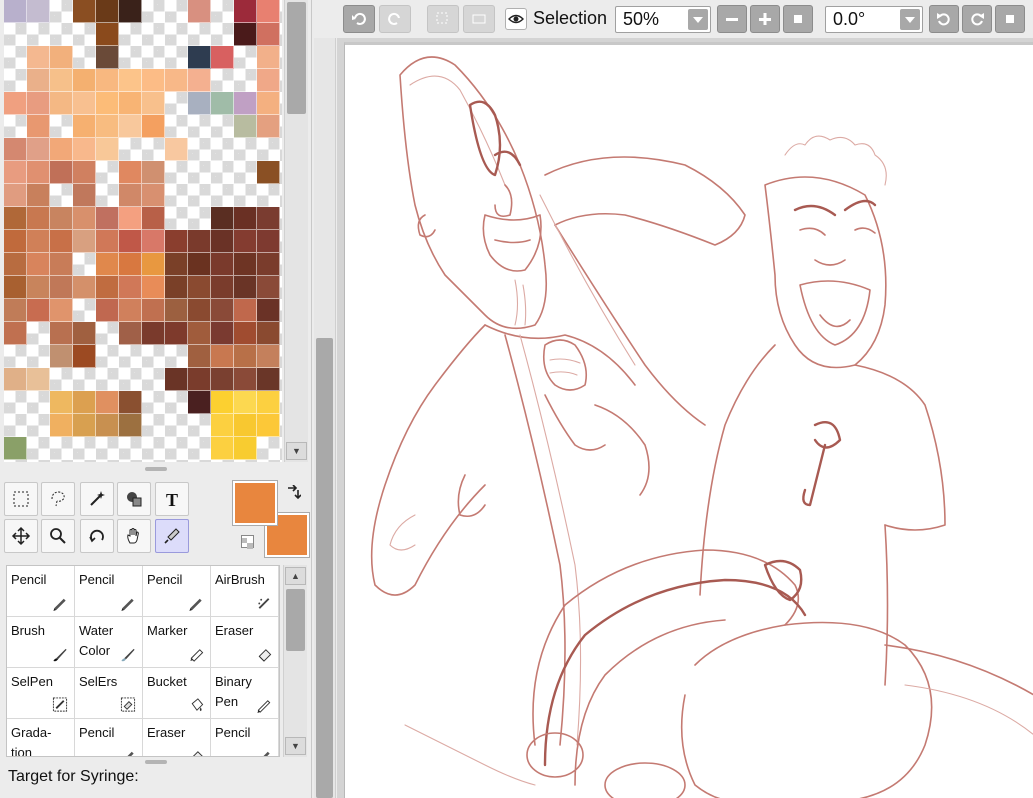 The image size is (1033, 798). I want to click on brush-tool-bucket: Bucket, so click(177, 693).